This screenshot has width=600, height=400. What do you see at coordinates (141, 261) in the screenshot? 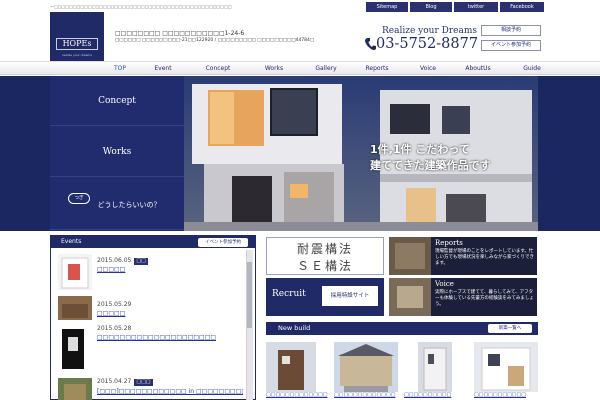
I see `event-badge: □□` at bounding box center [141, 261].